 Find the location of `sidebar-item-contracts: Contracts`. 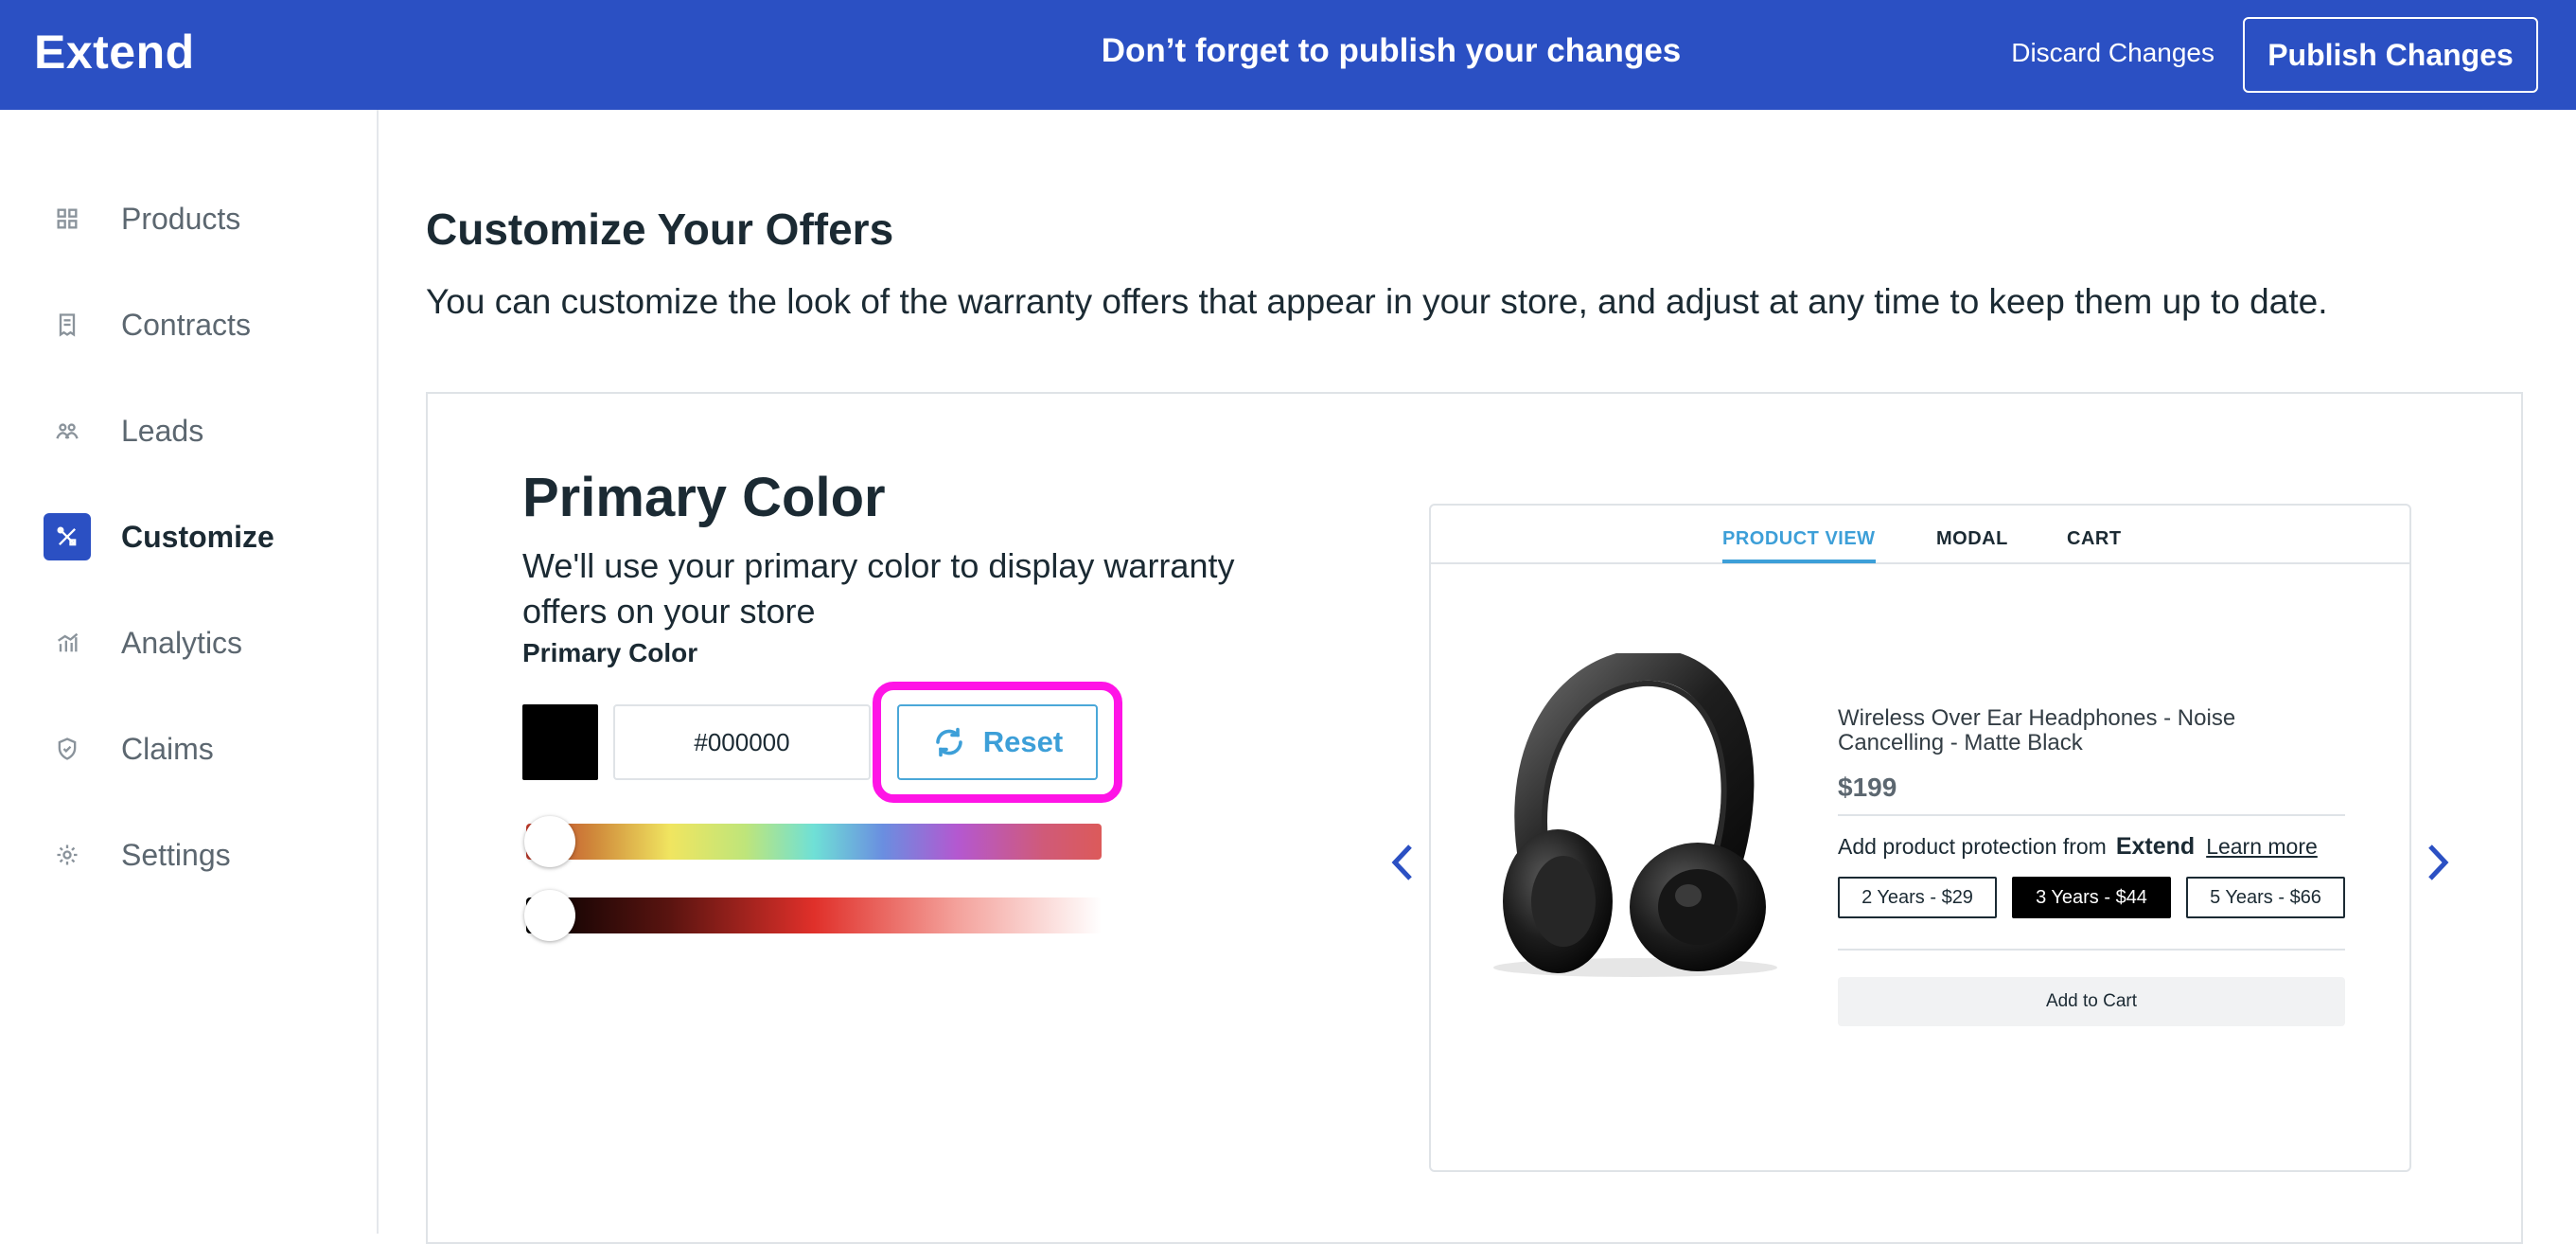

sidebar-item-contracts: Contracts is located at coordinates (147, 324).